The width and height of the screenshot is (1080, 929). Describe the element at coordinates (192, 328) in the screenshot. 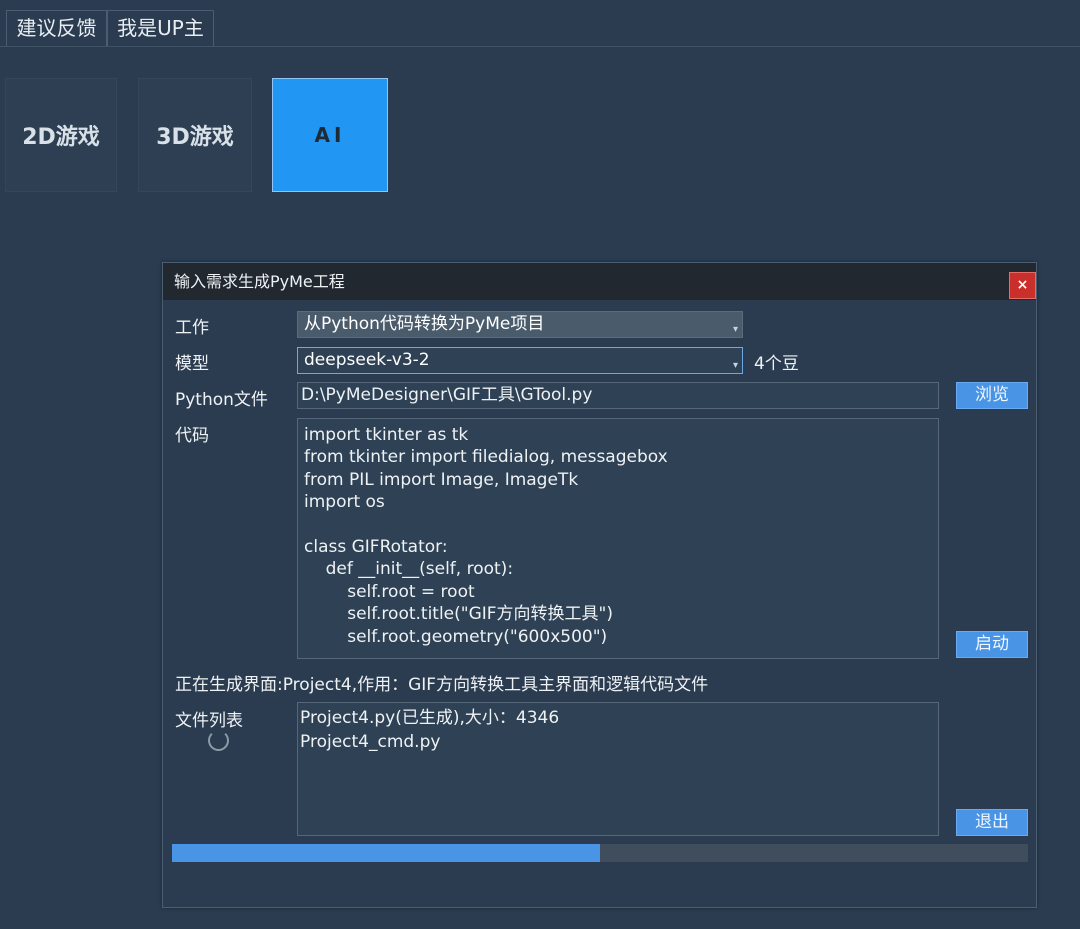

I see `work-label: 工作` at that location.